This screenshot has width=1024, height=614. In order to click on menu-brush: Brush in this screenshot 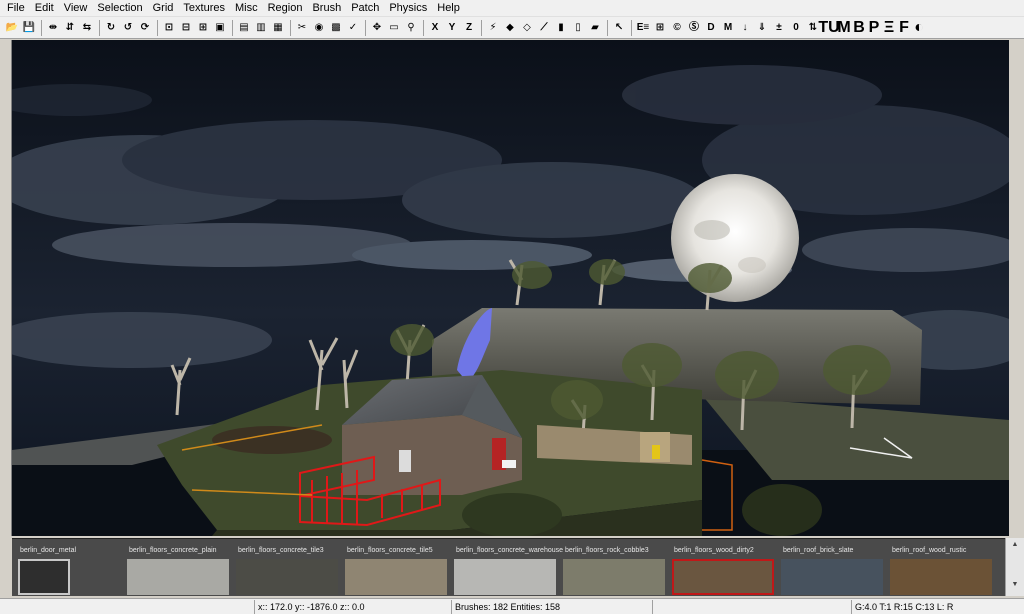, I will do `click(326, 8)`.